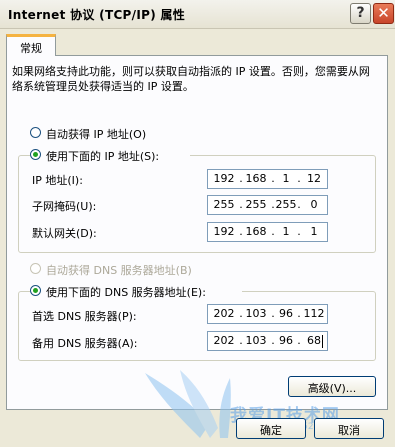 The image size is (395, 447). Describe the element at coordinates (267, 232) in the screenshot. I see `default-gateway-input: 192 . 168 . 1 . 1` at that location.